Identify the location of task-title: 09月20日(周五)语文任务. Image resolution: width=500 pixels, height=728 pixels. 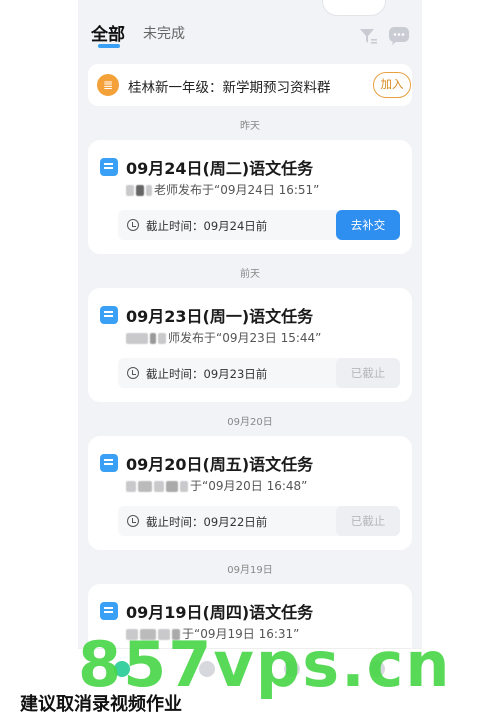
(220, 464).